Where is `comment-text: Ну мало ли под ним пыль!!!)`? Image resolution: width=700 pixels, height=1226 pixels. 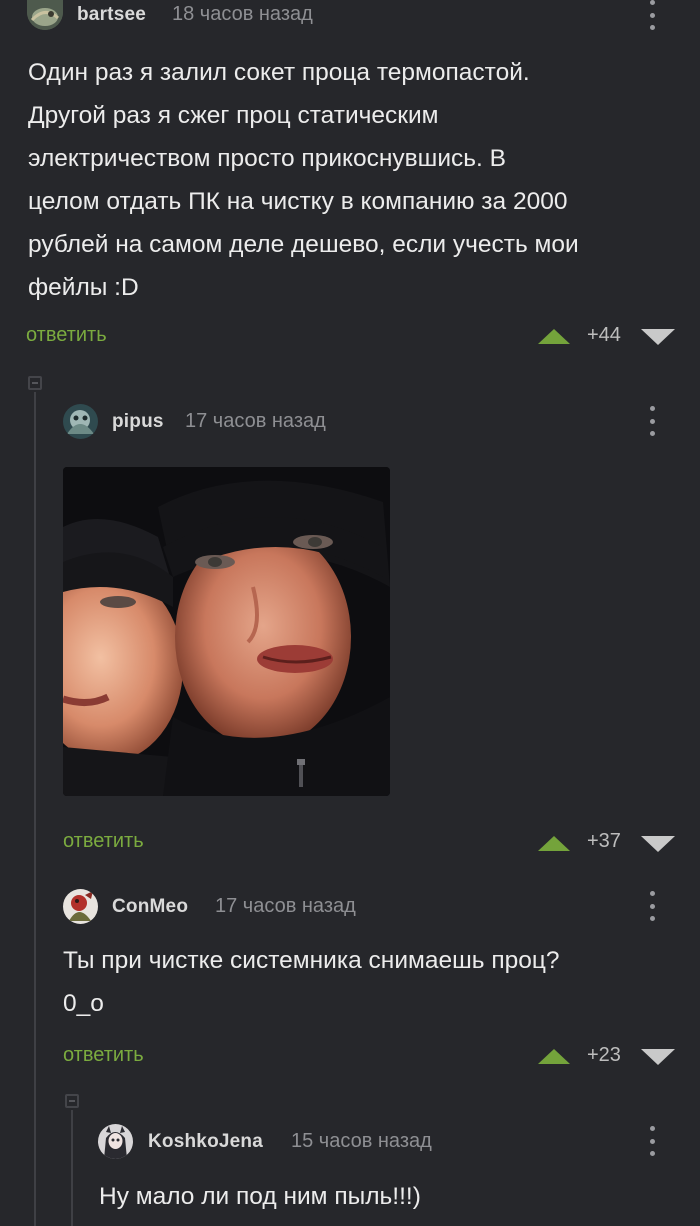
comment-text: Ну мало ли под ним пыль!!!) is located at coordinates (389, 1196).